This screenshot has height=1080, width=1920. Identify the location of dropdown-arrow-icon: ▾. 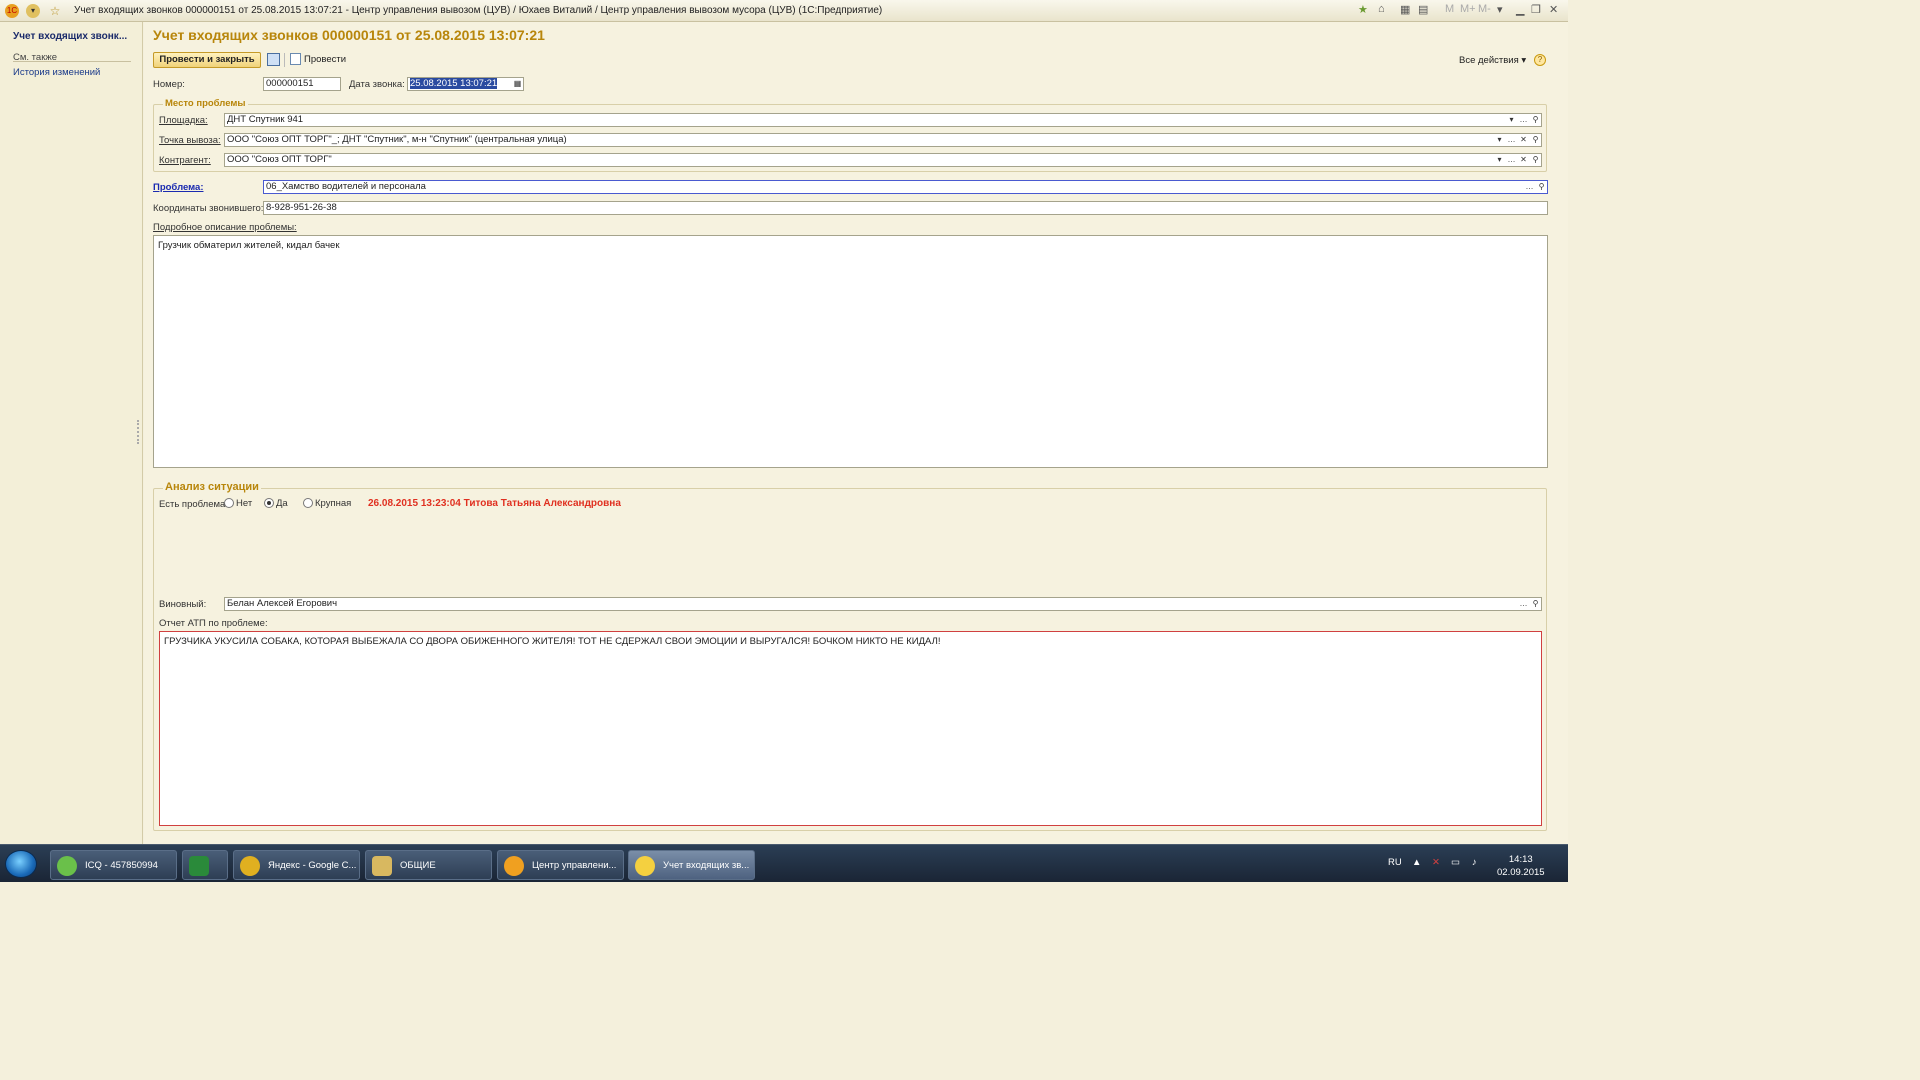
(1500, 9).